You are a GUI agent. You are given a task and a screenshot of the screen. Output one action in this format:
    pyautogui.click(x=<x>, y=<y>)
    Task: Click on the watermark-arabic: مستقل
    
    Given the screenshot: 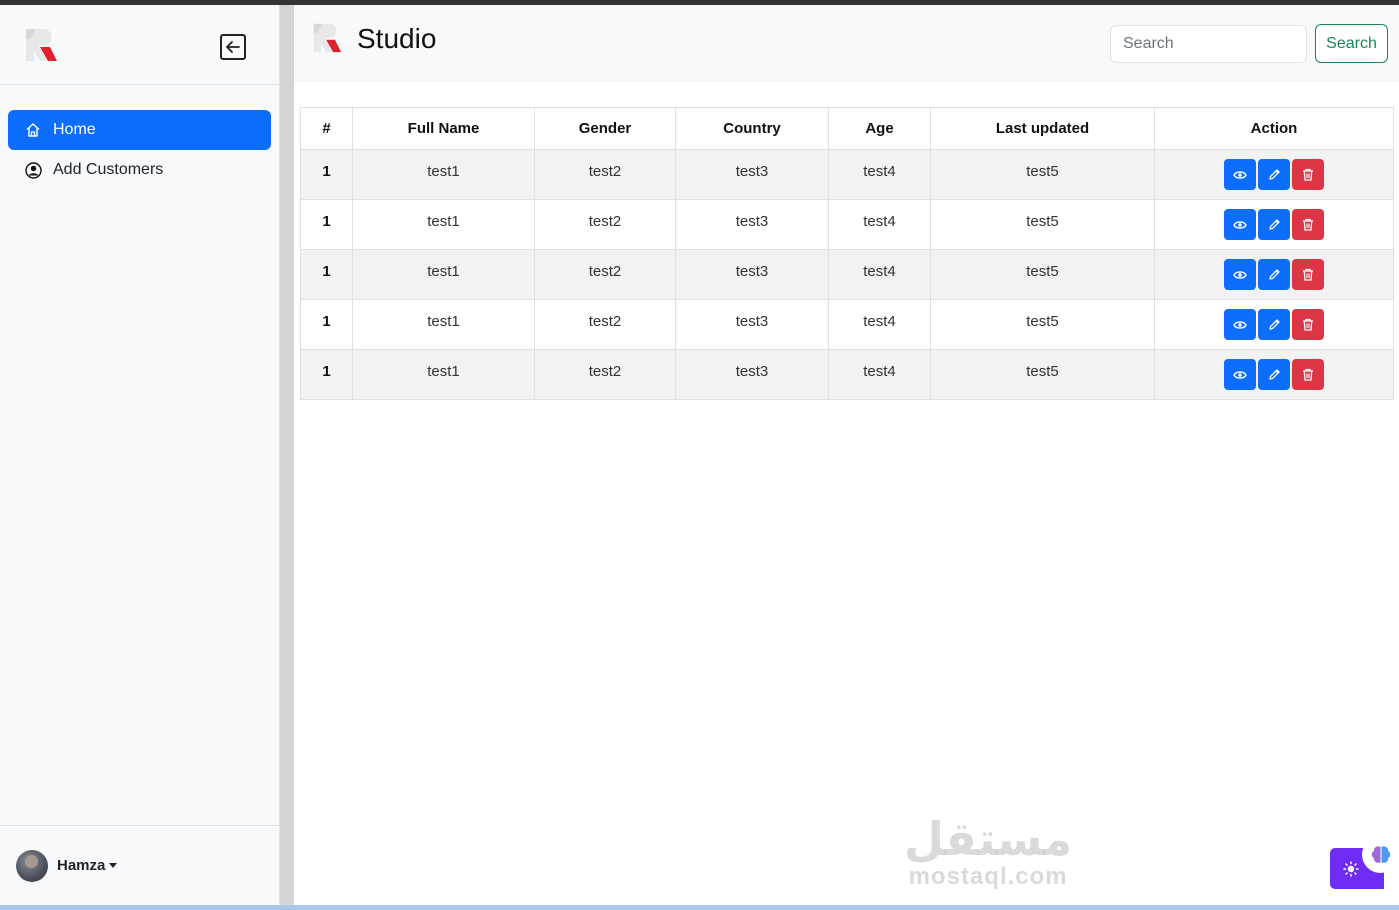 What is the action you would take?
    pyautogui.click(x=988, y=839)
    